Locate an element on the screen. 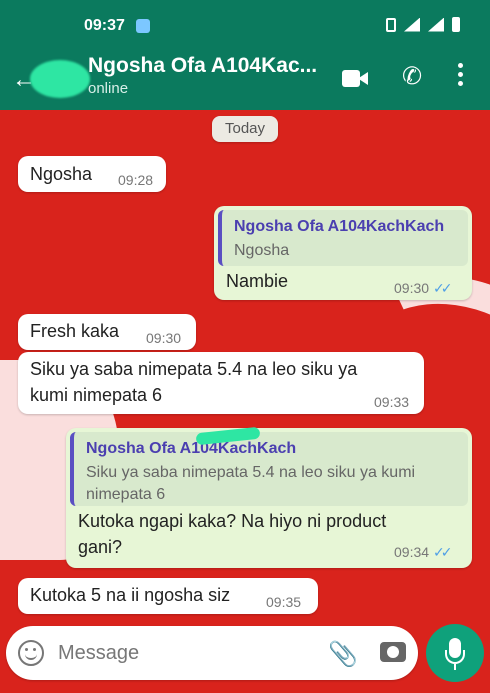  message-incoming: Fresh kaka 09:30 is located at coordinates (107, 332).